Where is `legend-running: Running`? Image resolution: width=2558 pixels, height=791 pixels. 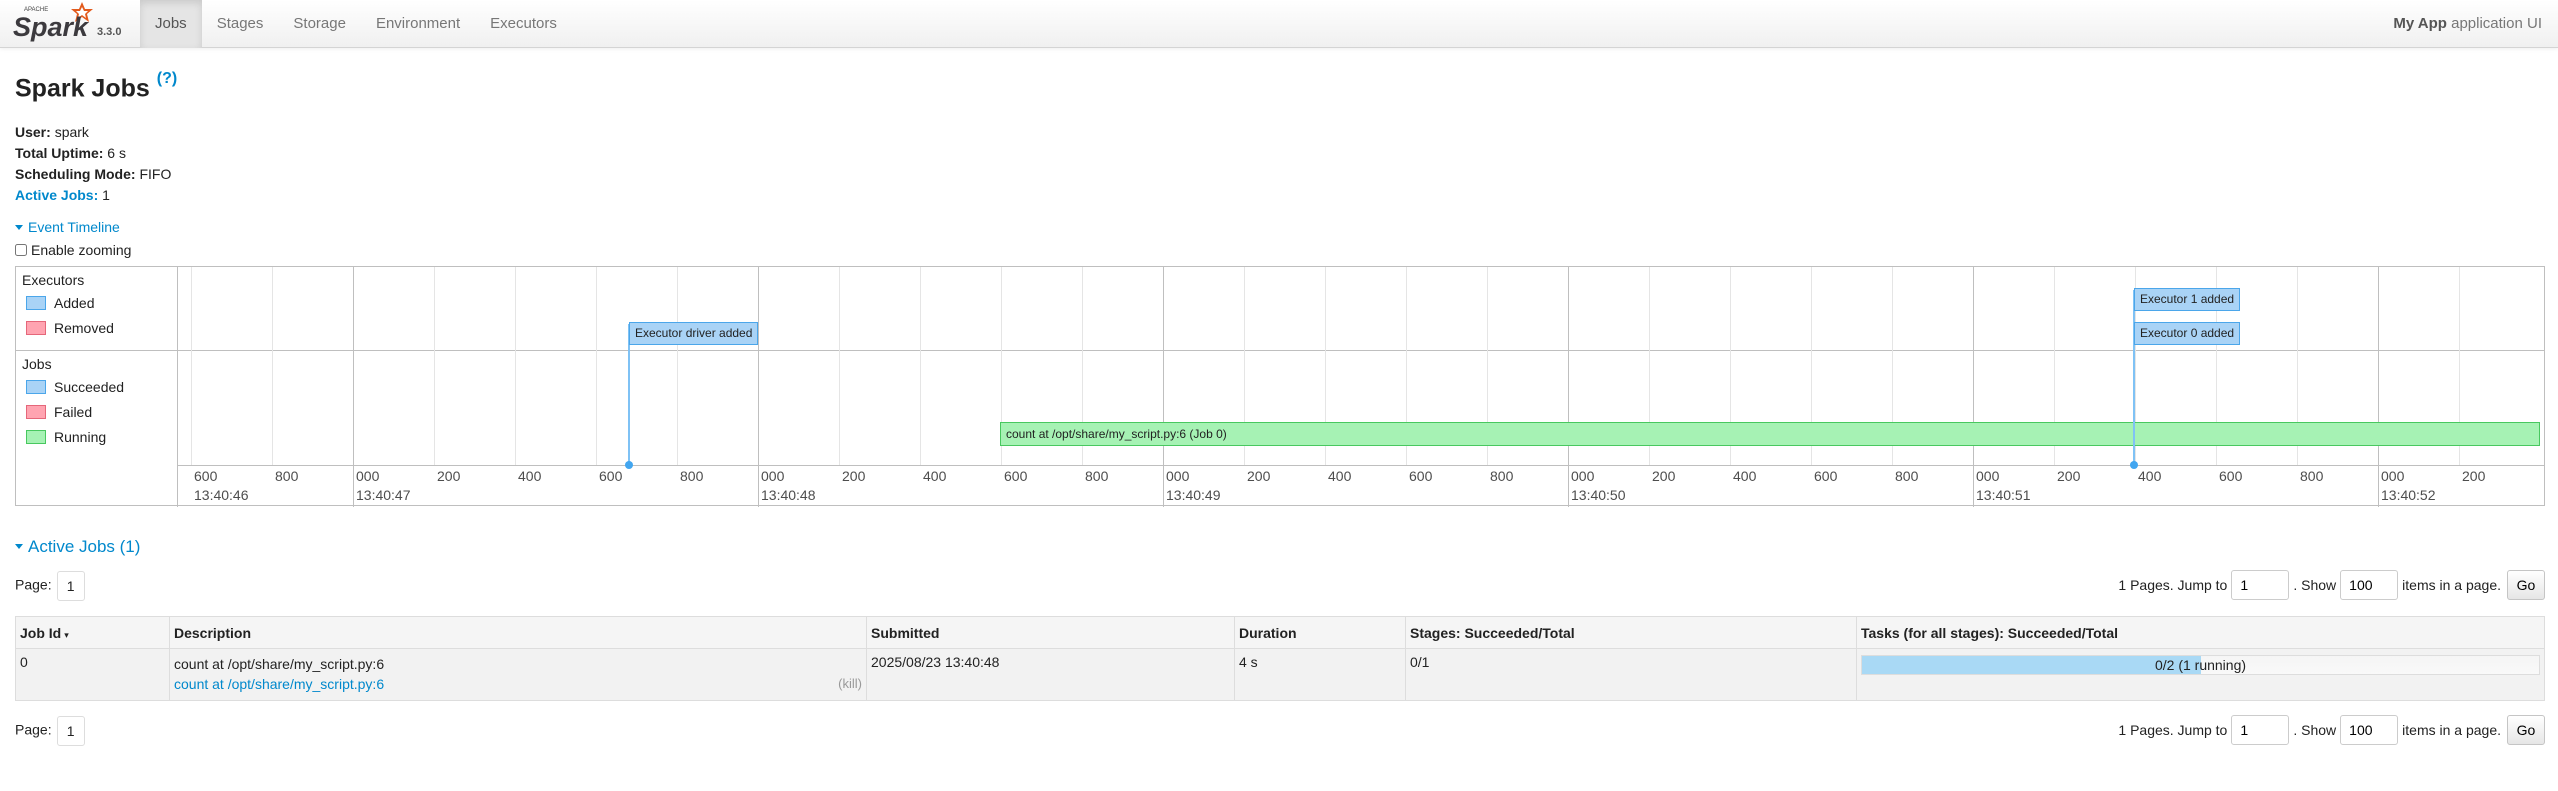 legend-running: Running is located at coordinates (97, 437).